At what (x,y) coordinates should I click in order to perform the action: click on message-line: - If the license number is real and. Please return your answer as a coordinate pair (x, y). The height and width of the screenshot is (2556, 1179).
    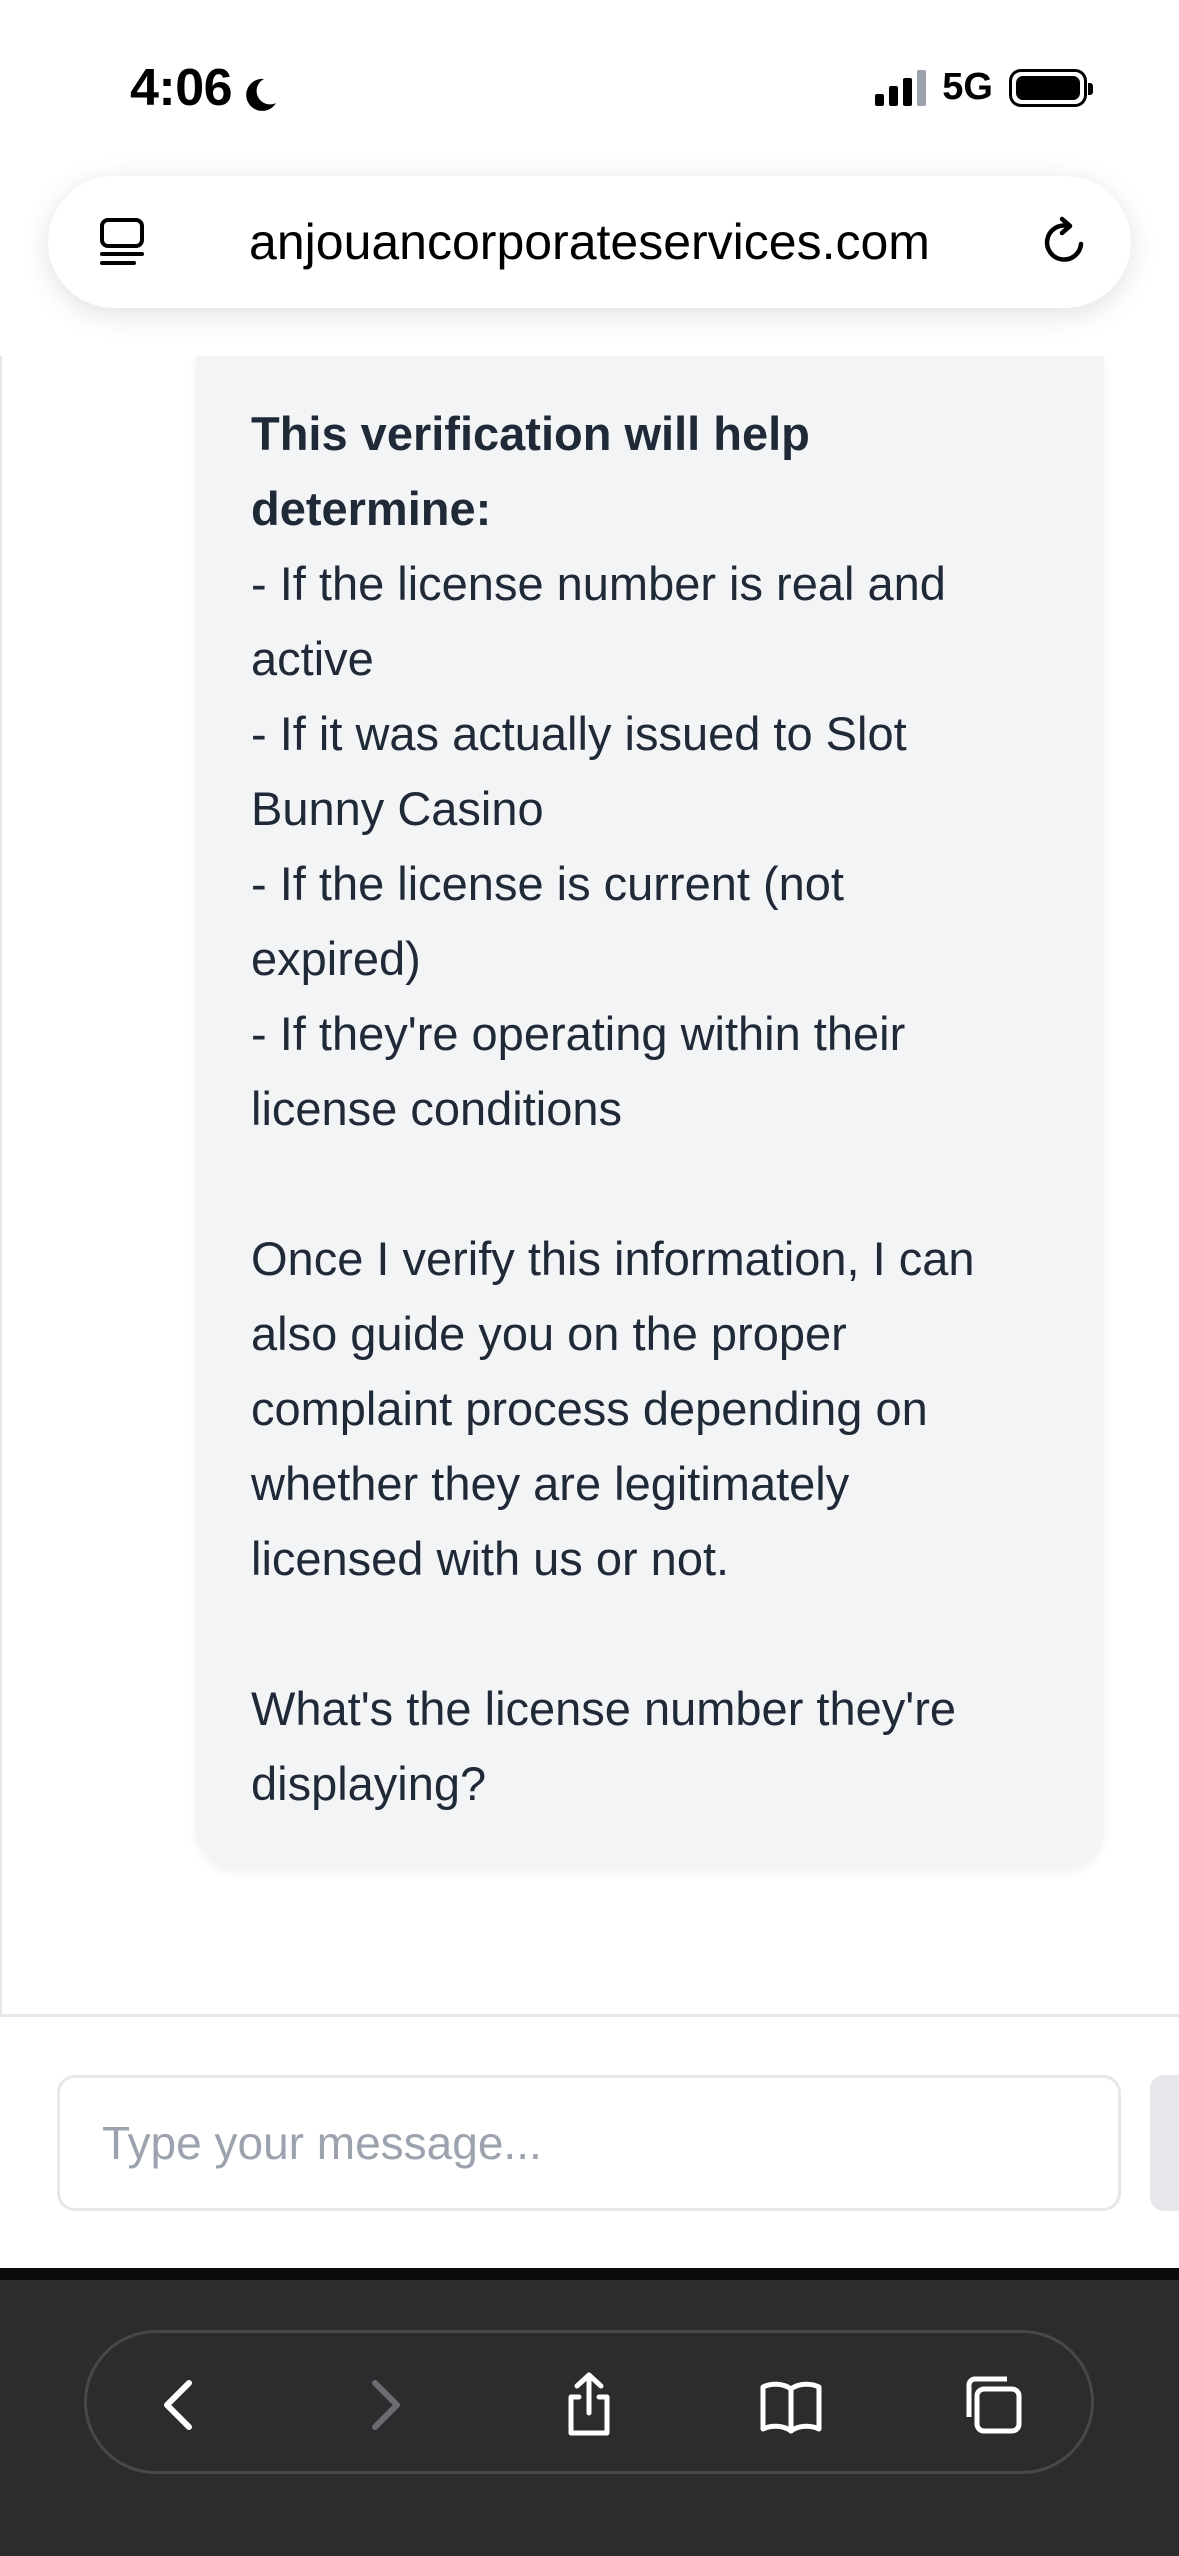
    Looking at the image, I should click on (598, 583).